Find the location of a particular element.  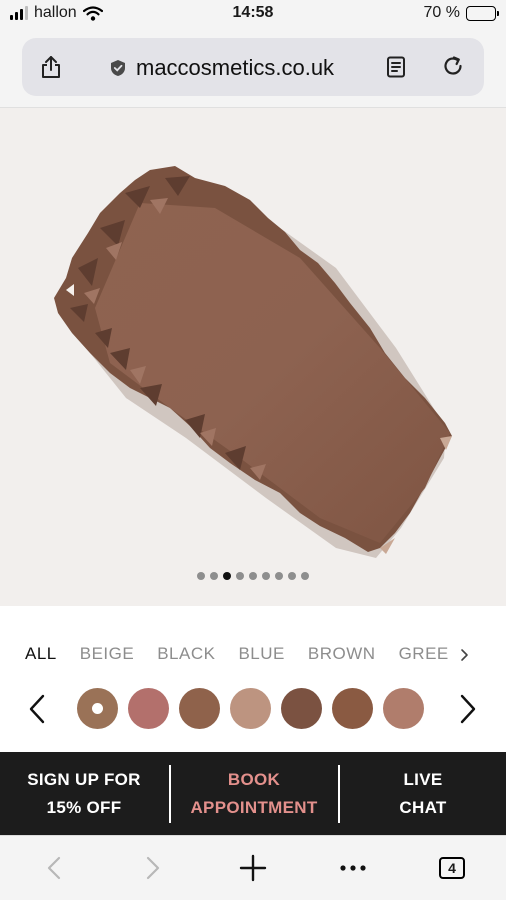

more-icon is located at coordinates (353, 868).